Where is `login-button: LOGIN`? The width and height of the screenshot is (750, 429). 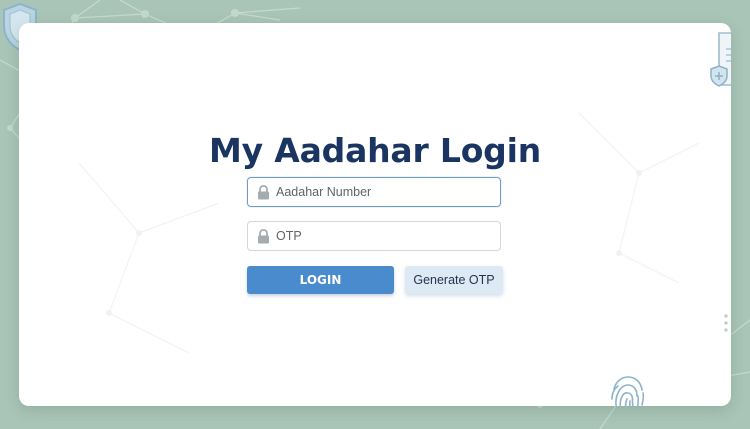
login-button: LOGIN is located at coordinates (320, 280).